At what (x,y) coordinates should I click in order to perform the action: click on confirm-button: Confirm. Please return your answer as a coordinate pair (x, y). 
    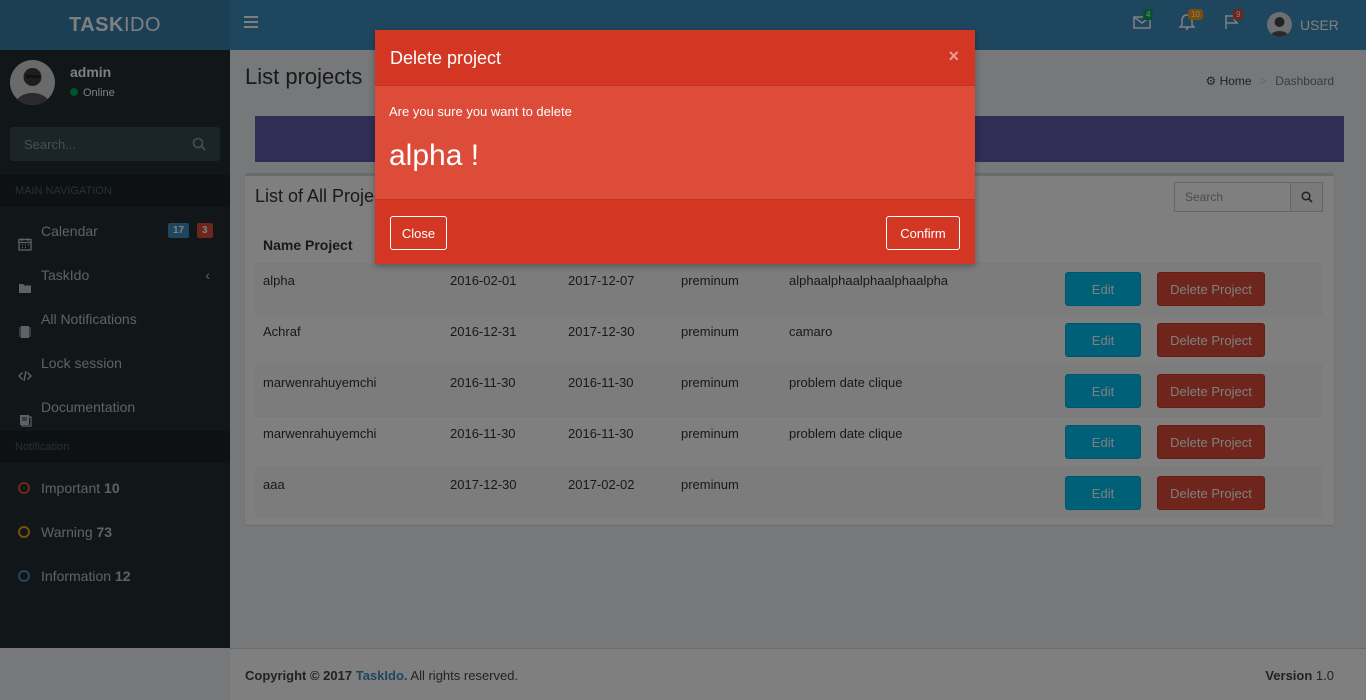
    Looking at the image, I should click on (923, 233).